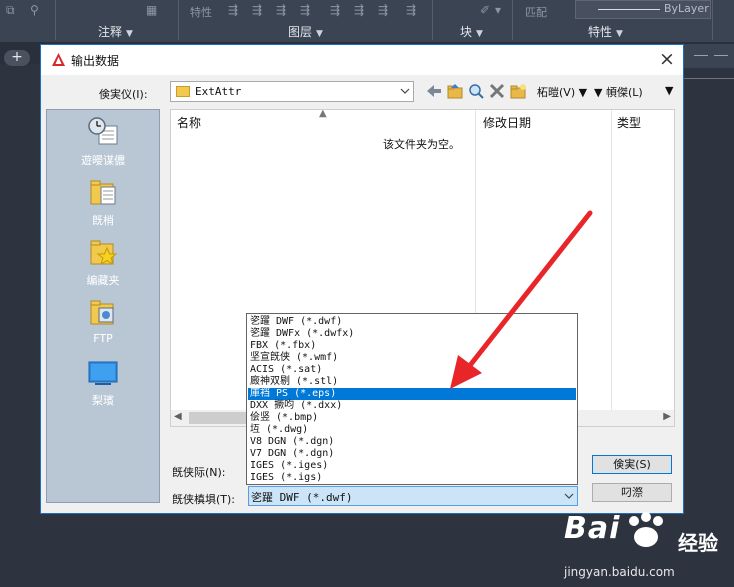  I want to click on watermark-suffix: 经验, so click(698, 543).